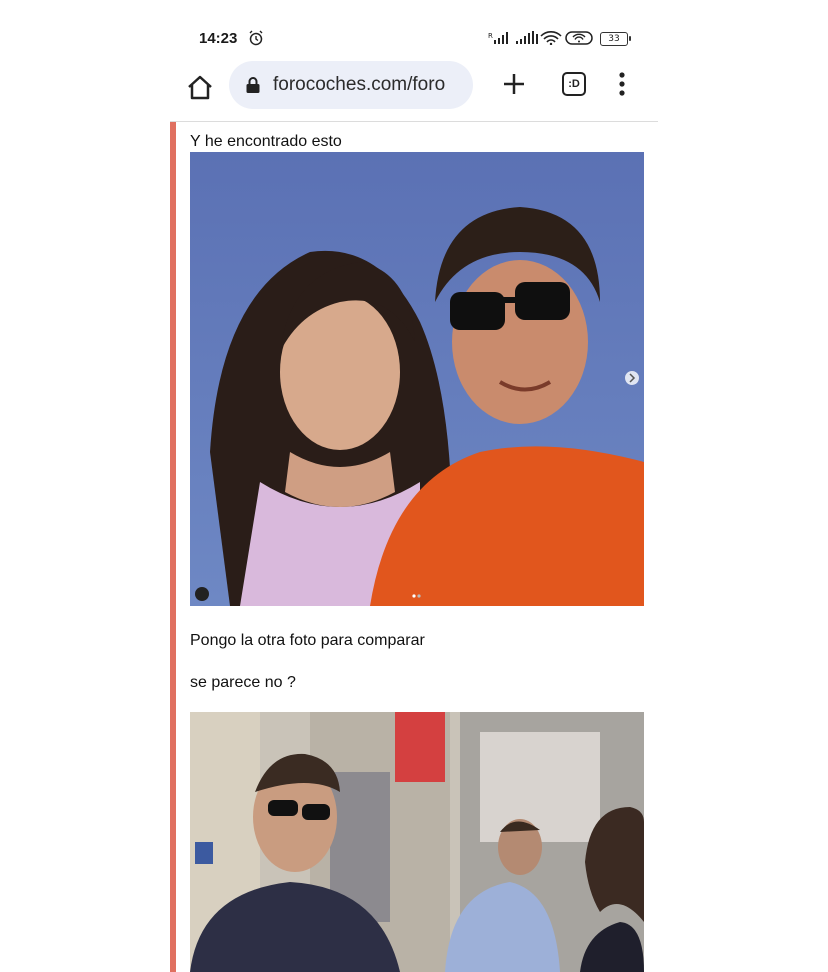 The width and height of the screenshot is (828, 972). What do you see at coordinates (243, 682) in the screenshot?
I see `post-text-line: se parece no ?` at bounding box center [243, 682].